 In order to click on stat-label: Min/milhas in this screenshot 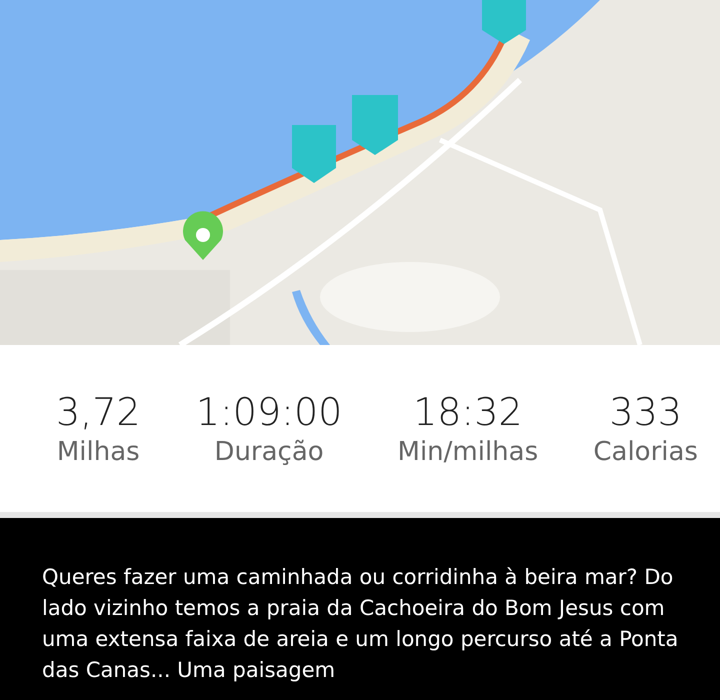, I will do `click(468, 452)`.